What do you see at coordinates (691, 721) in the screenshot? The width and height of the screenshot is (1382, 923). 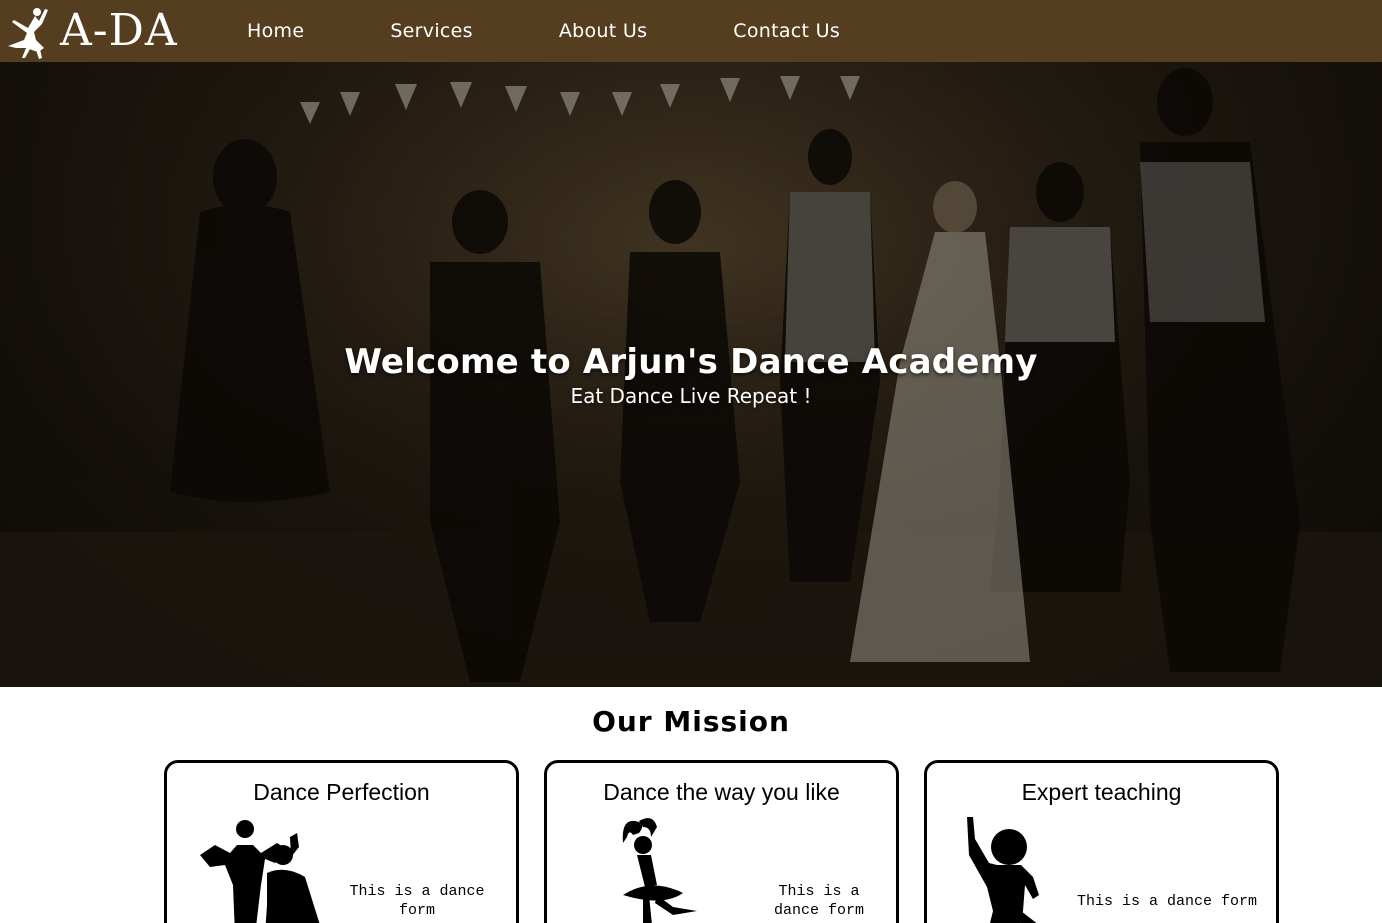 I see `mission-title: Our Mission` at bounding box center [691, 721].